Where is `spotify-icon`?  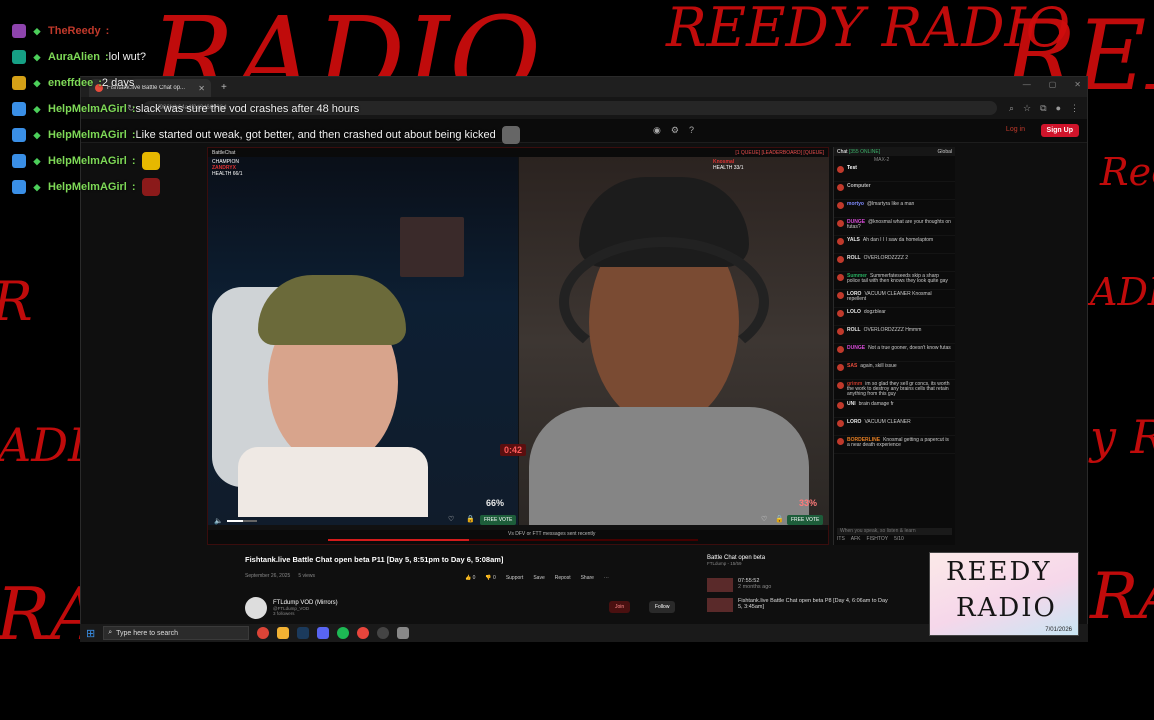
spotify-icon is located at coordinates (343, 633).